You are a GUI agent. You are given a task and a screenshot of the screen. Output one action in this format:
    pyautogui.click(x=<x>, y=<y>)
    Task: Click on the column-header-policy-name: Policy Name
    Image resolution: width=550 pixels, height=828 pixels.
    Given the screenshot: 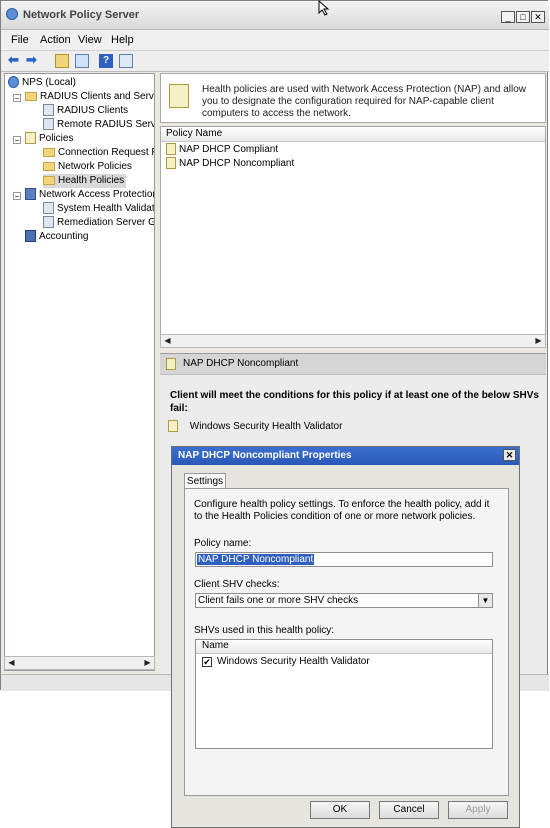 What is the action you would take?
    pyautogui.click(x=353, y=134)
    